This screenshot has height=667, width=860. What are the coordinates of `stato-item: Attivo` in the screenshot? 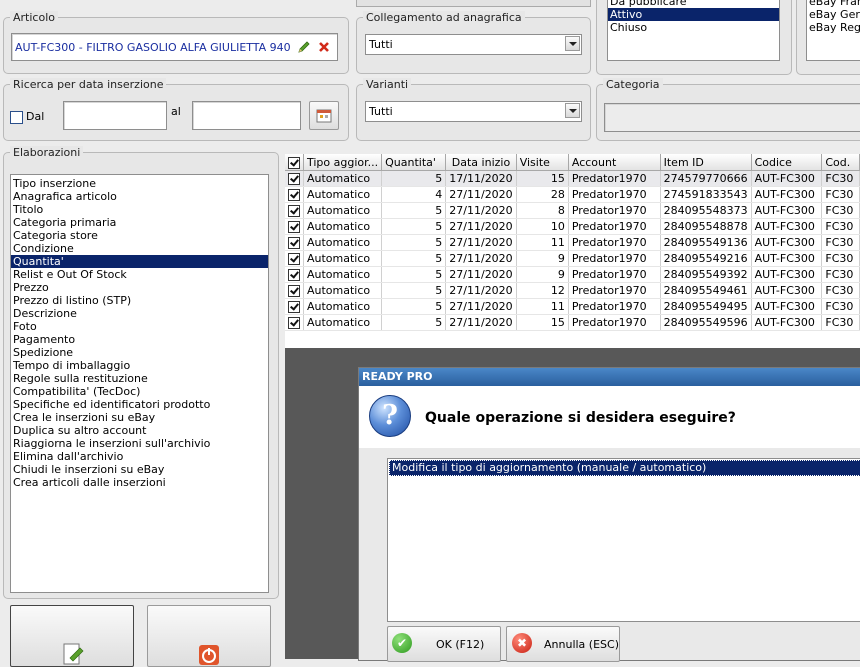 It's located at (693, 14).